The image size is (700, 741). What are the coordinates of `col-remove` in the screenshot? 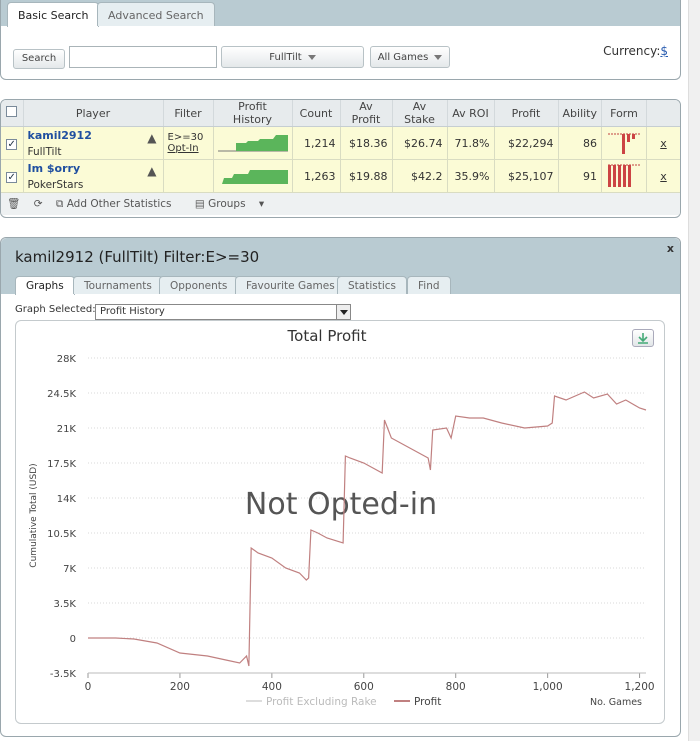 It's located at (663, 113).